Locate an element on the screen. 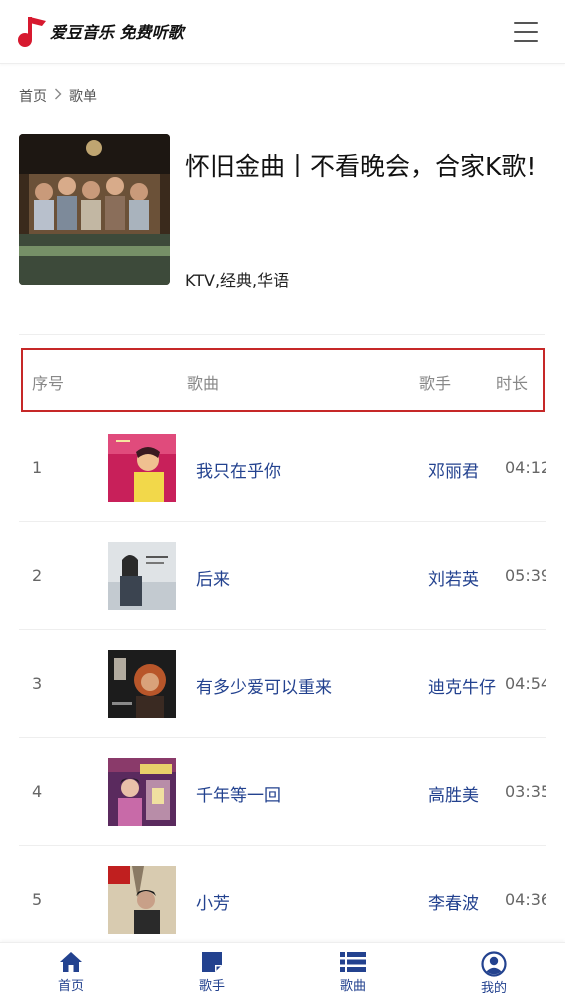 This screenshot has width=565, height=1004. nav-songs: 歌曲 is located at coordinates (353, 972).